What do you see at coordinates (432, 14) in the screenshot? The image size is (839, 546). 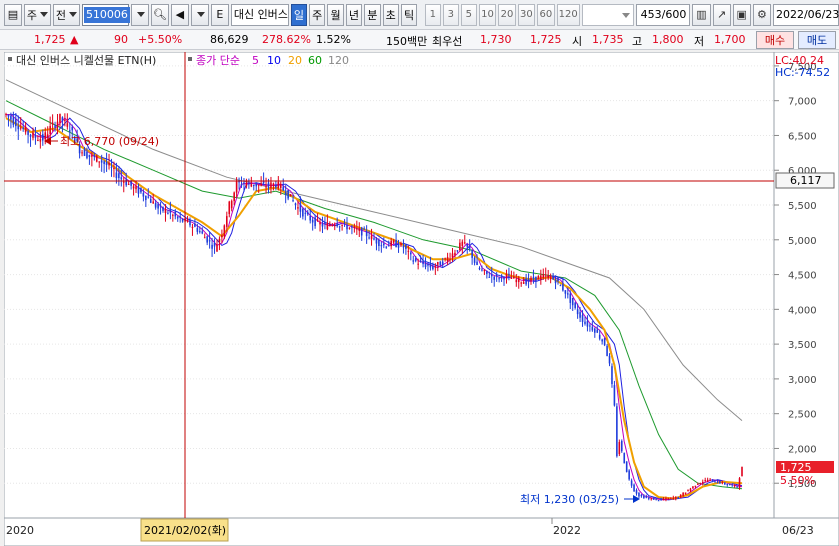 I see `interval-1: 1` at bounding box center [432, 14].